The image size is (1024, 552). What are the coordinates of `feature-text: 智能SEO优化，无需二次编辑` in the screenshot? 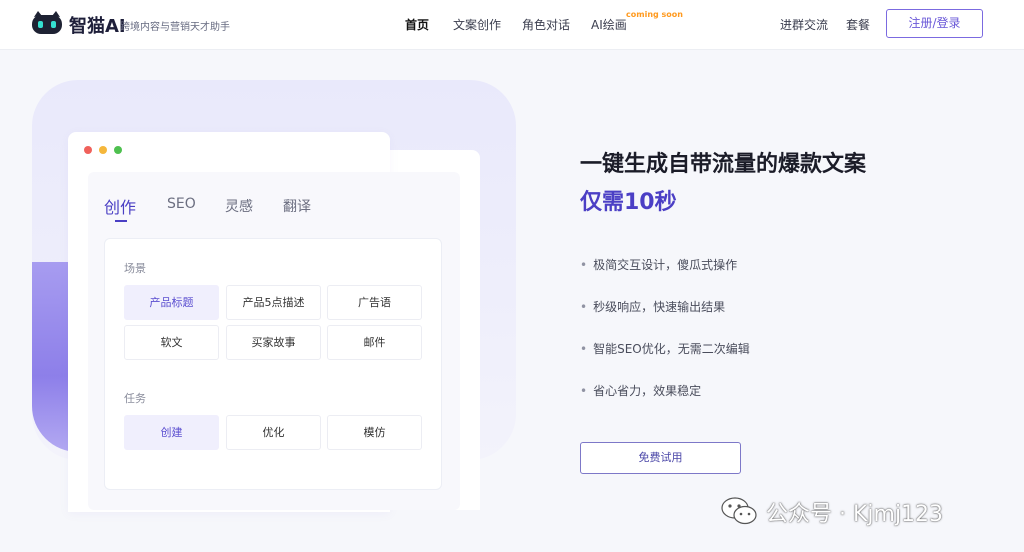 It's located at (671, 349).